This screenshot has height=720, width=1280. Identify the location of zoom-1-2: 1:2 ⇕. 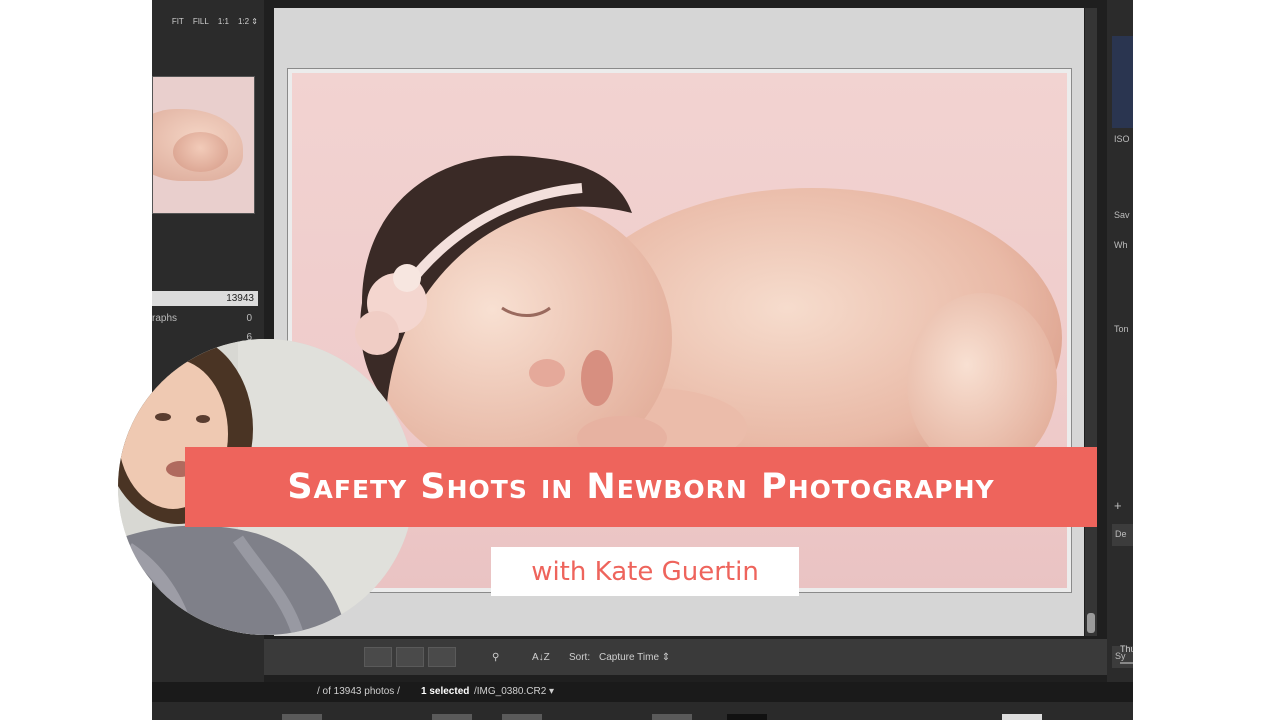
(248, 21).